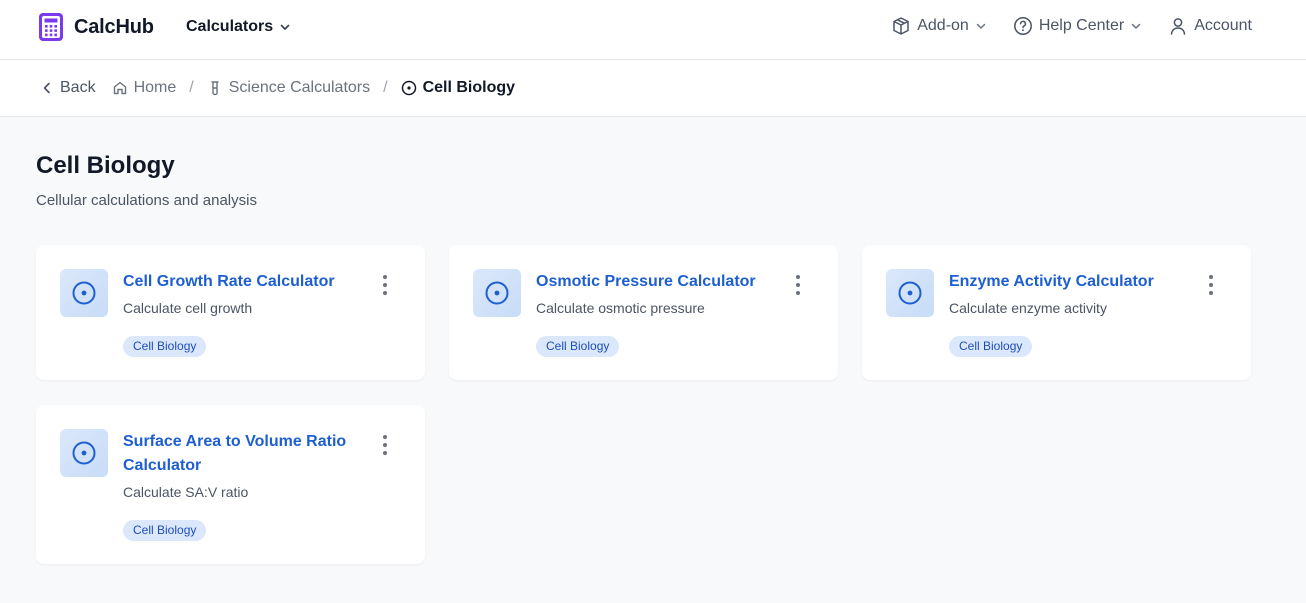 Image resolution: width=1306 pixels, height=603 pixels. I want to click on card-title: Surface Area to Volume Ratio Calculator, so click(238, 454).